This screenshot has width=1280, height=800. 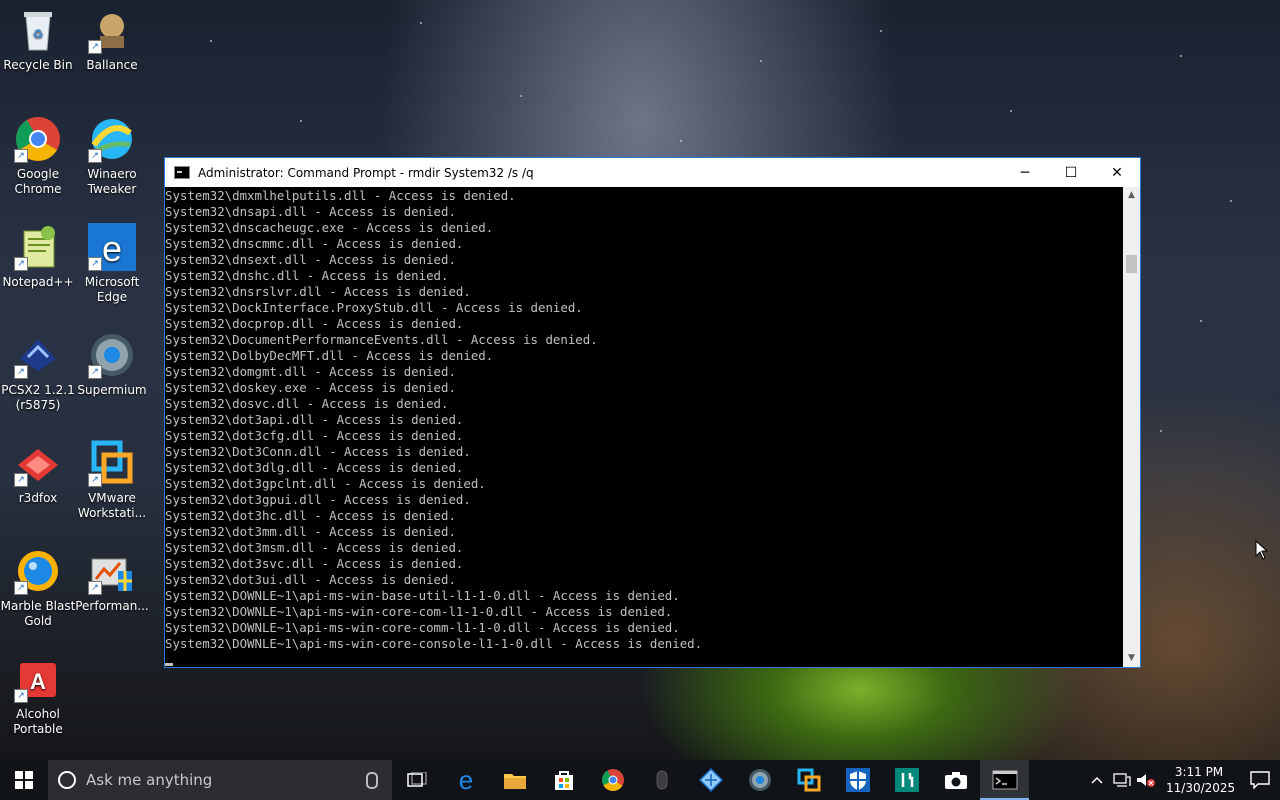 I want to click on taskbar-store, so click(x=563, y=780).